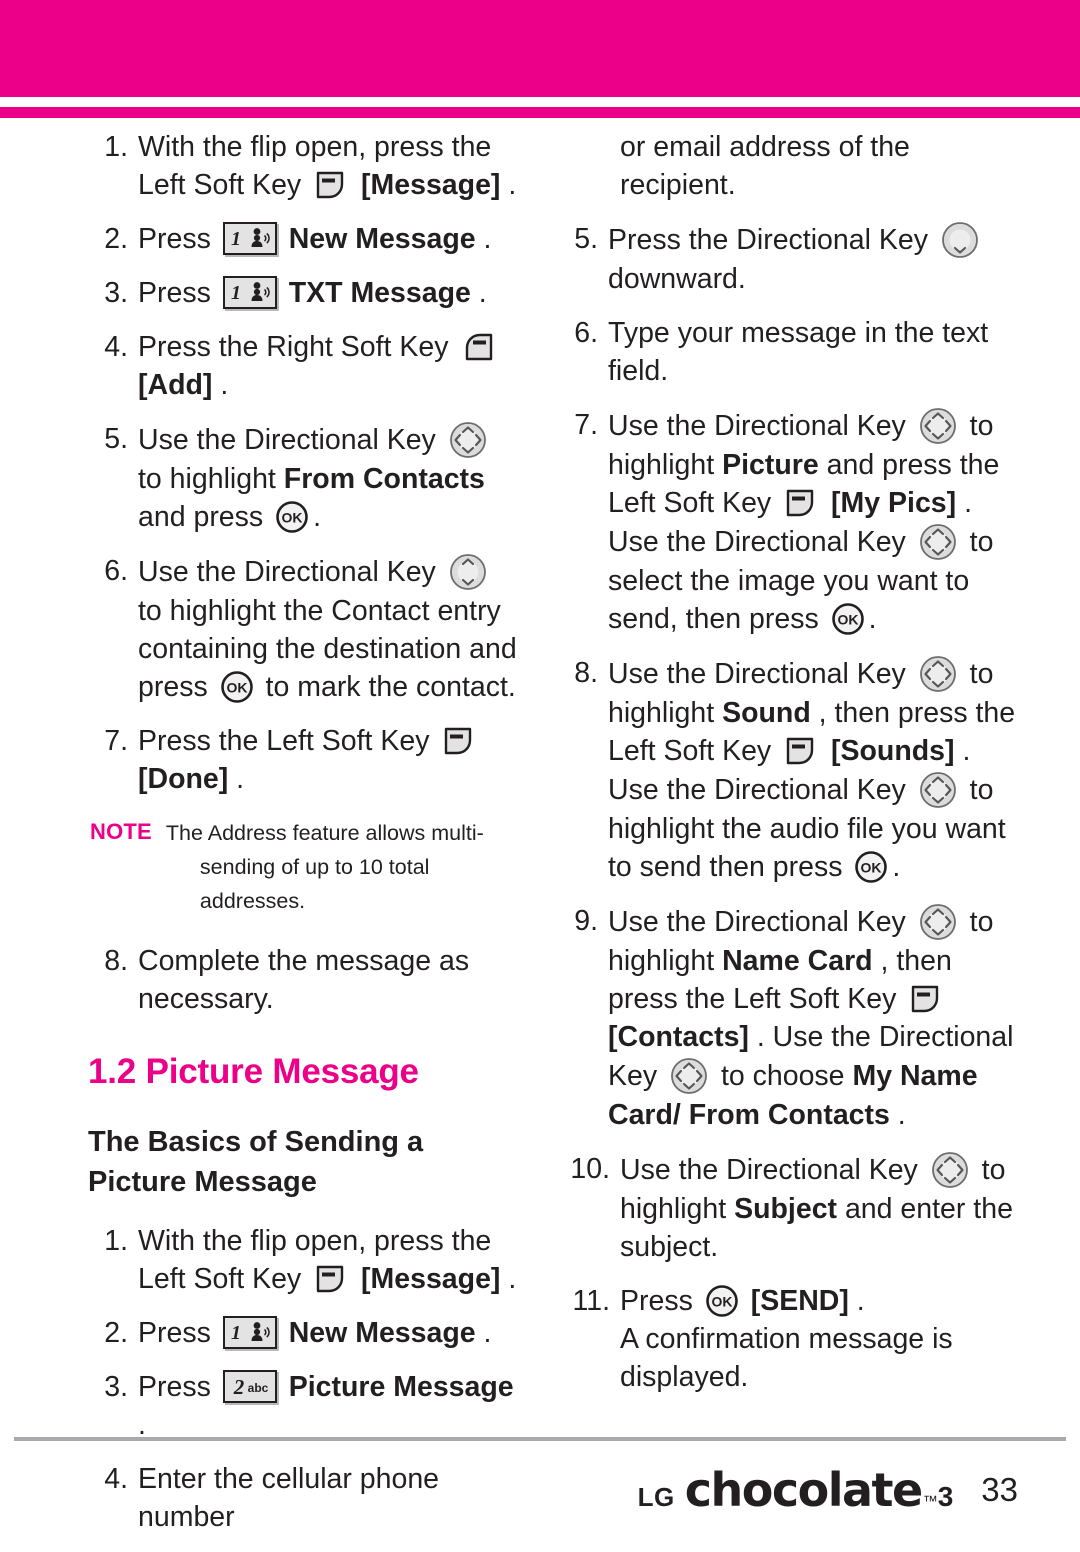 This screenshot has width=1080, height=1552. Describe the element at coordinates (397, 1387) in the screenshot. I see `emphasis-text: Picture Message` at that location.